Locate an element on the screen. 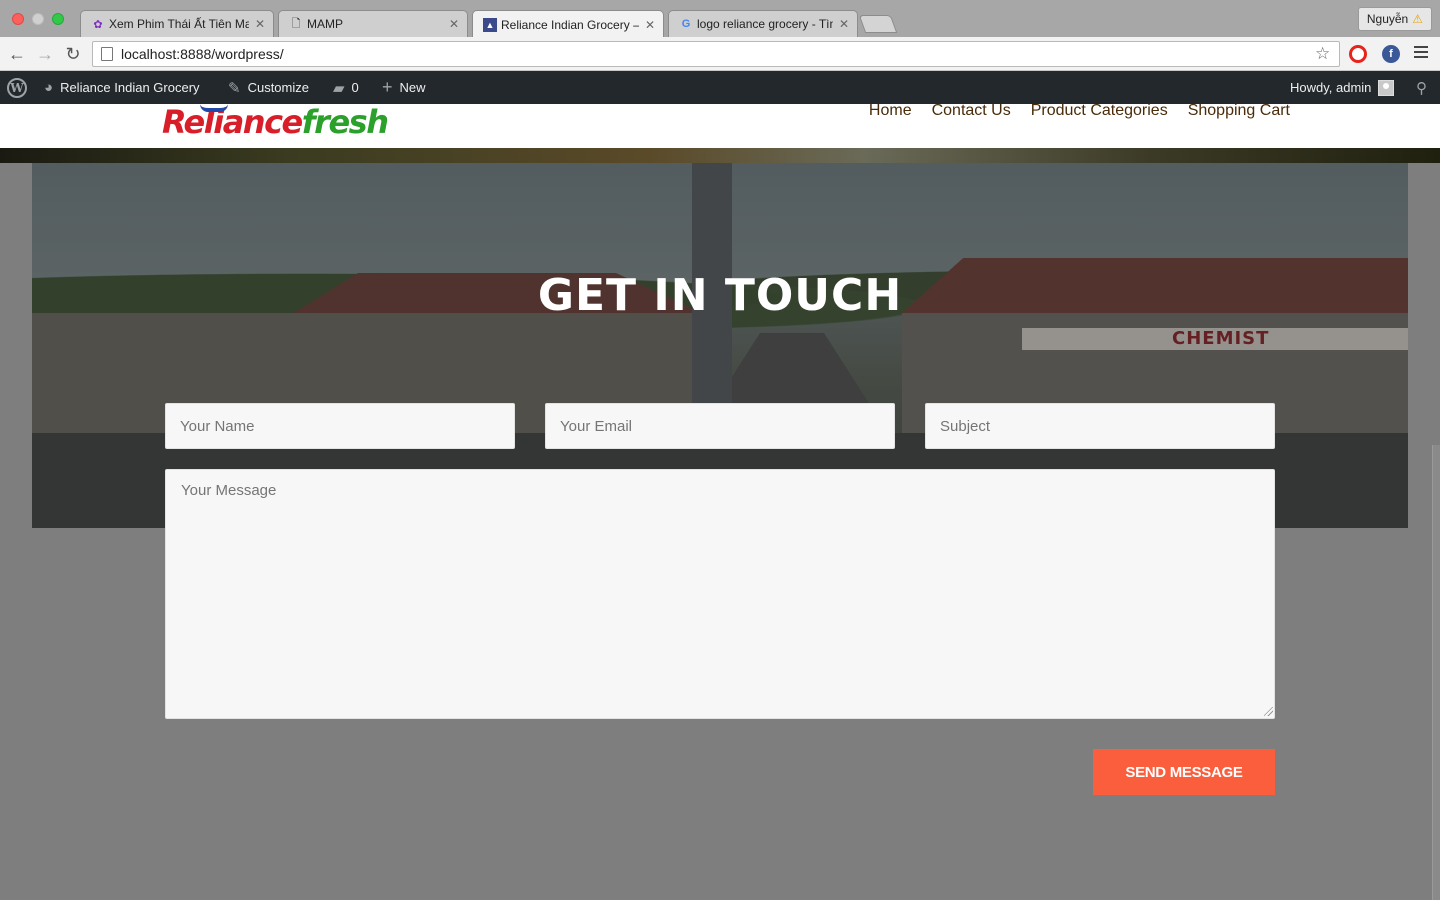 This screenshot has width=1440, height=900. browser-tab-active: ▲ Reliance Indian Grocery – E ✕ is located at coordinates (568, 24).